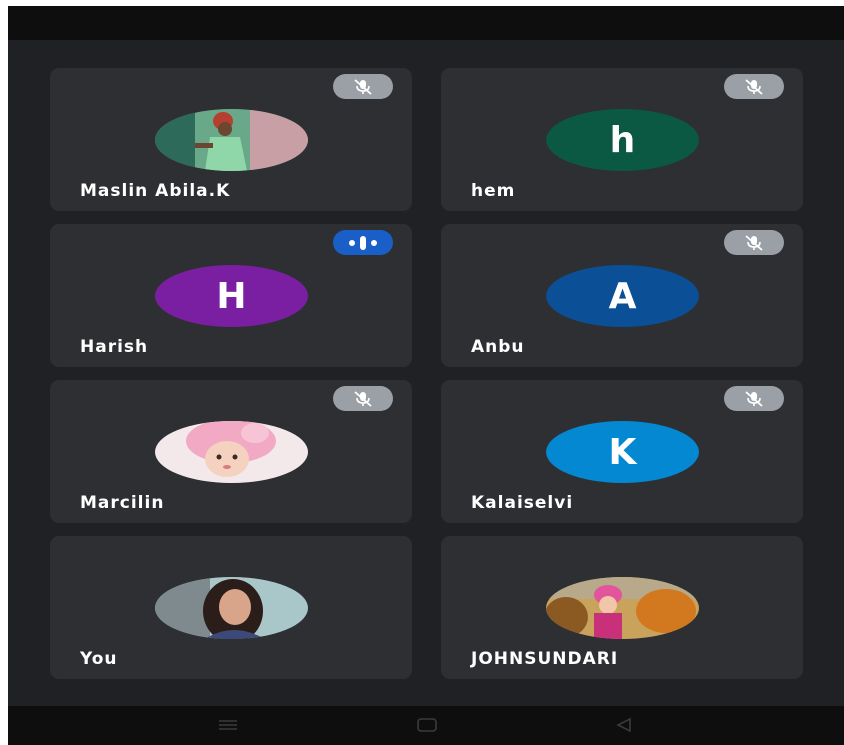  What do you see at coordinates (545, 659) in the screenshot?
I see `participant-name: JOHNSUNDARI` at bounding box center [545, 659].